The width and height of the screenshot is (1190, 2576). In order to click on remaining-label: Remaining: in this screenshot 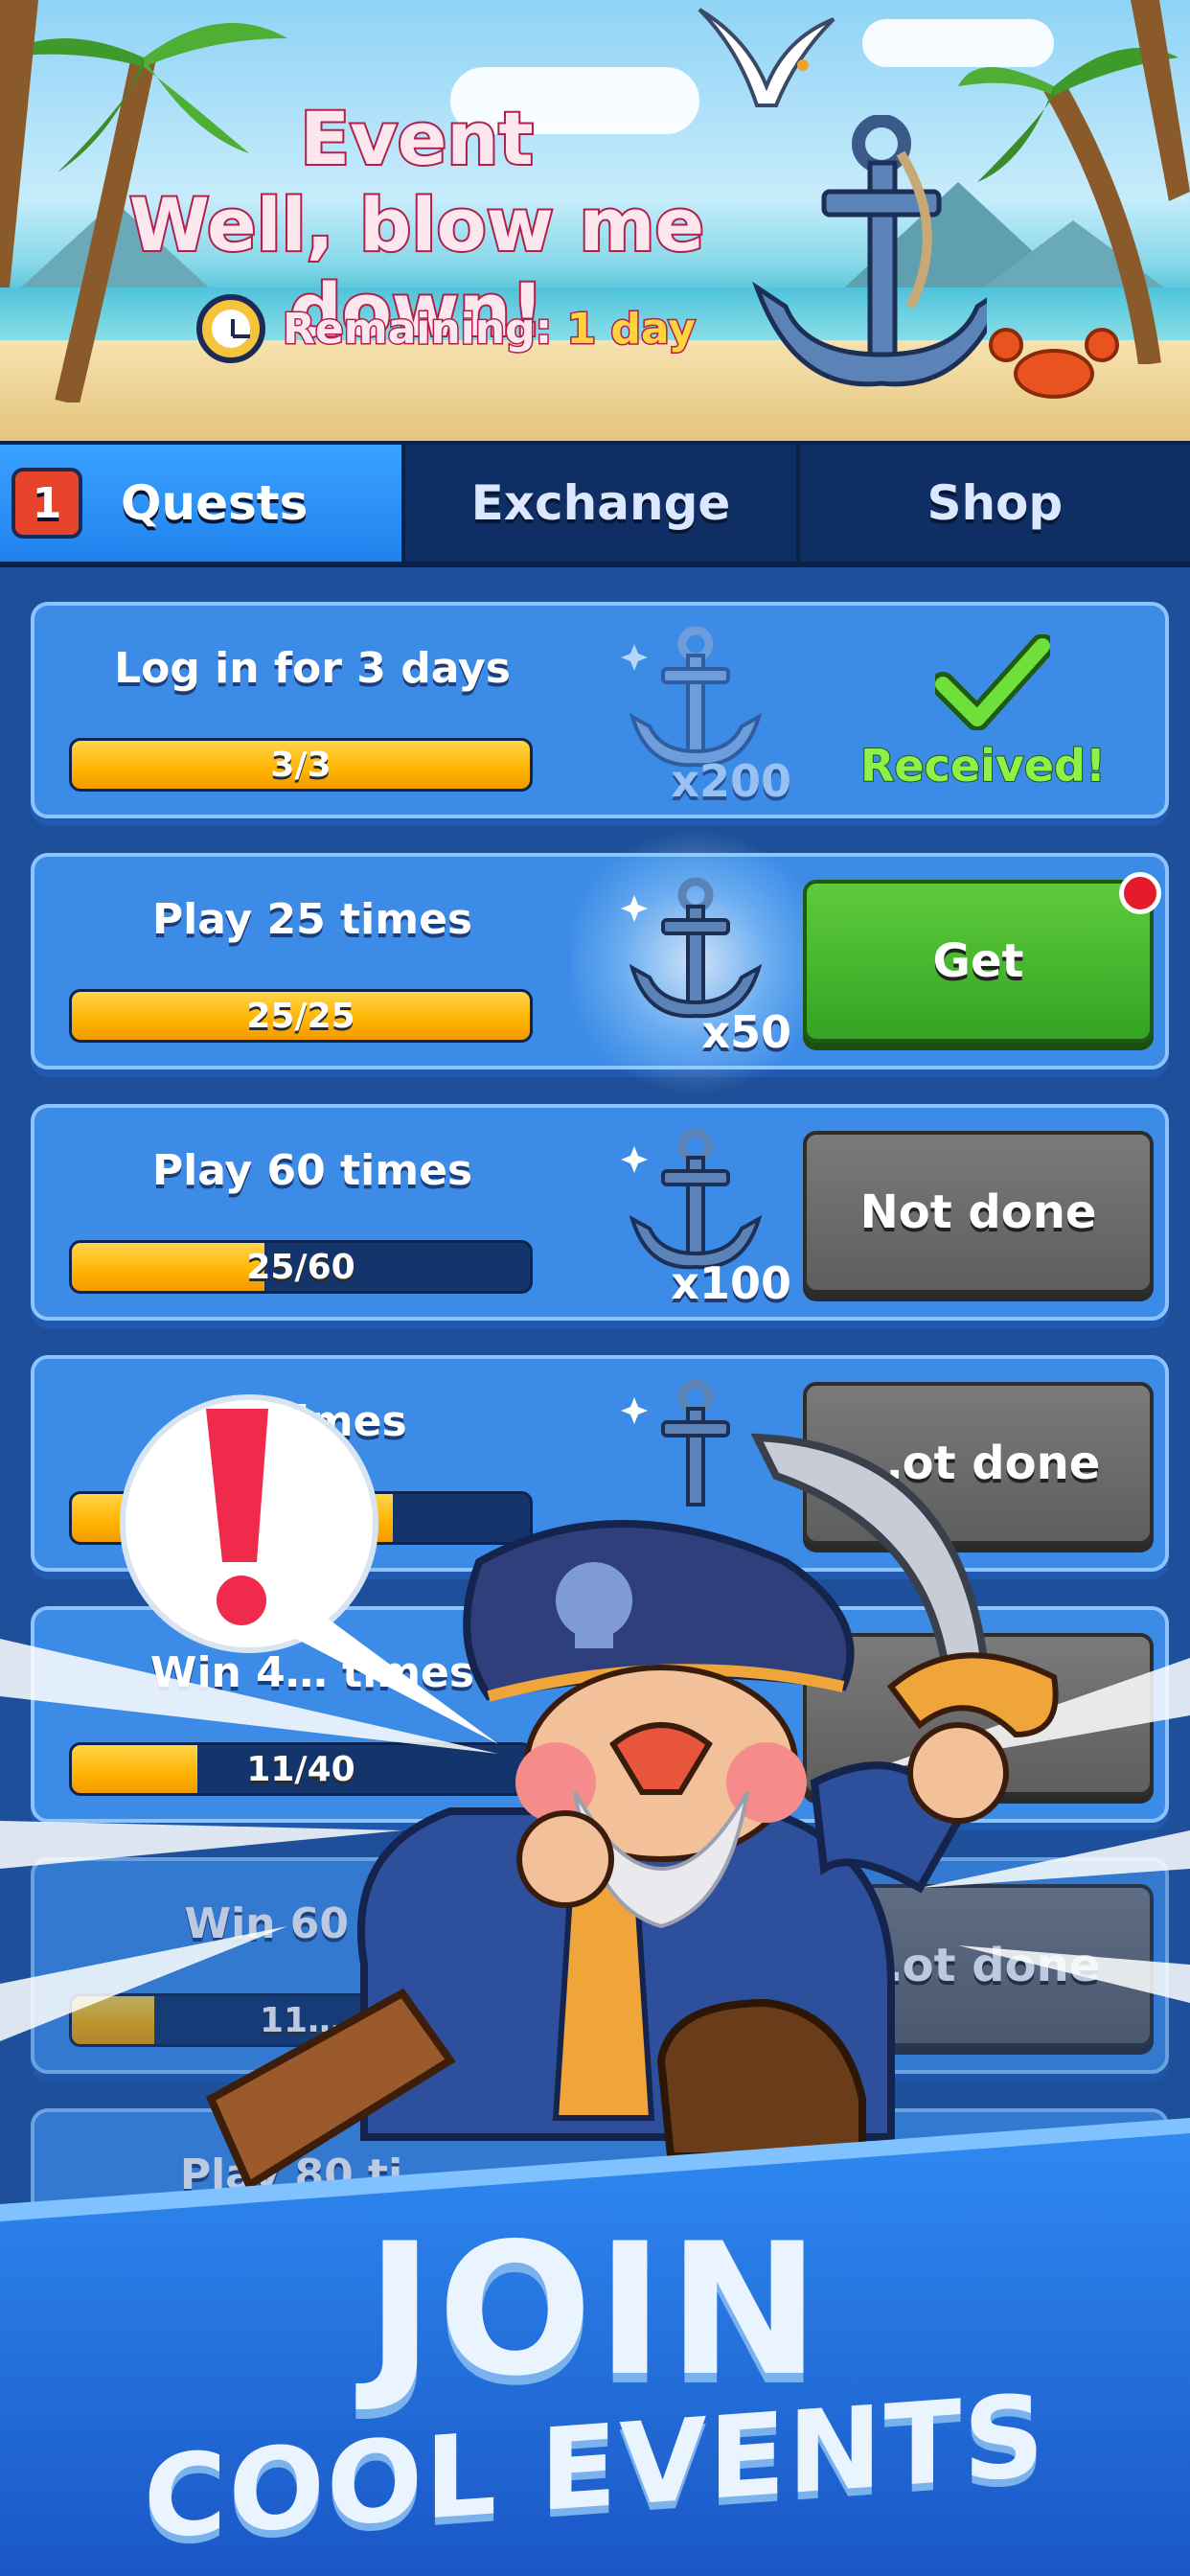, I will do `click(417, 329)`.